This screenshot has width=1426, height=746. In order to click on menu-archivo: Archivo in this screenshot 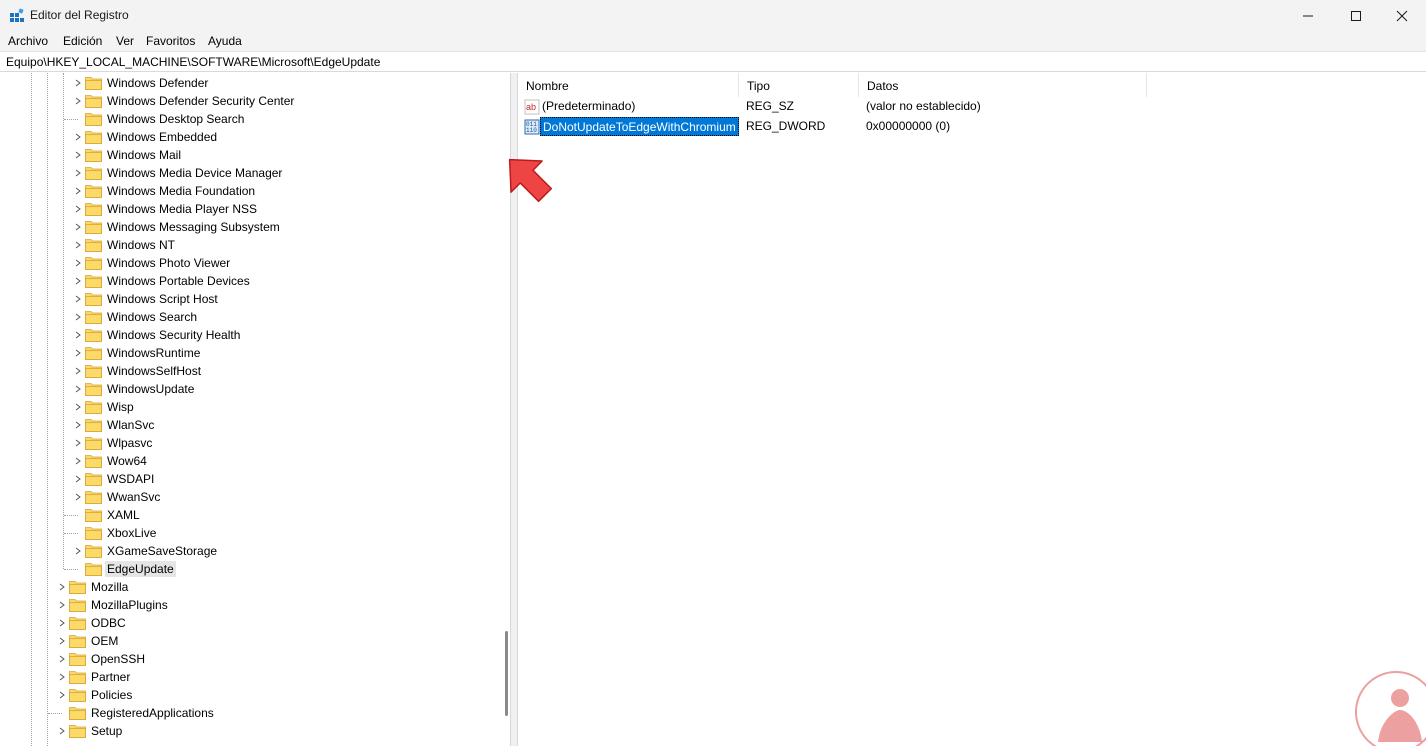, I will do `click(28, 41)`.